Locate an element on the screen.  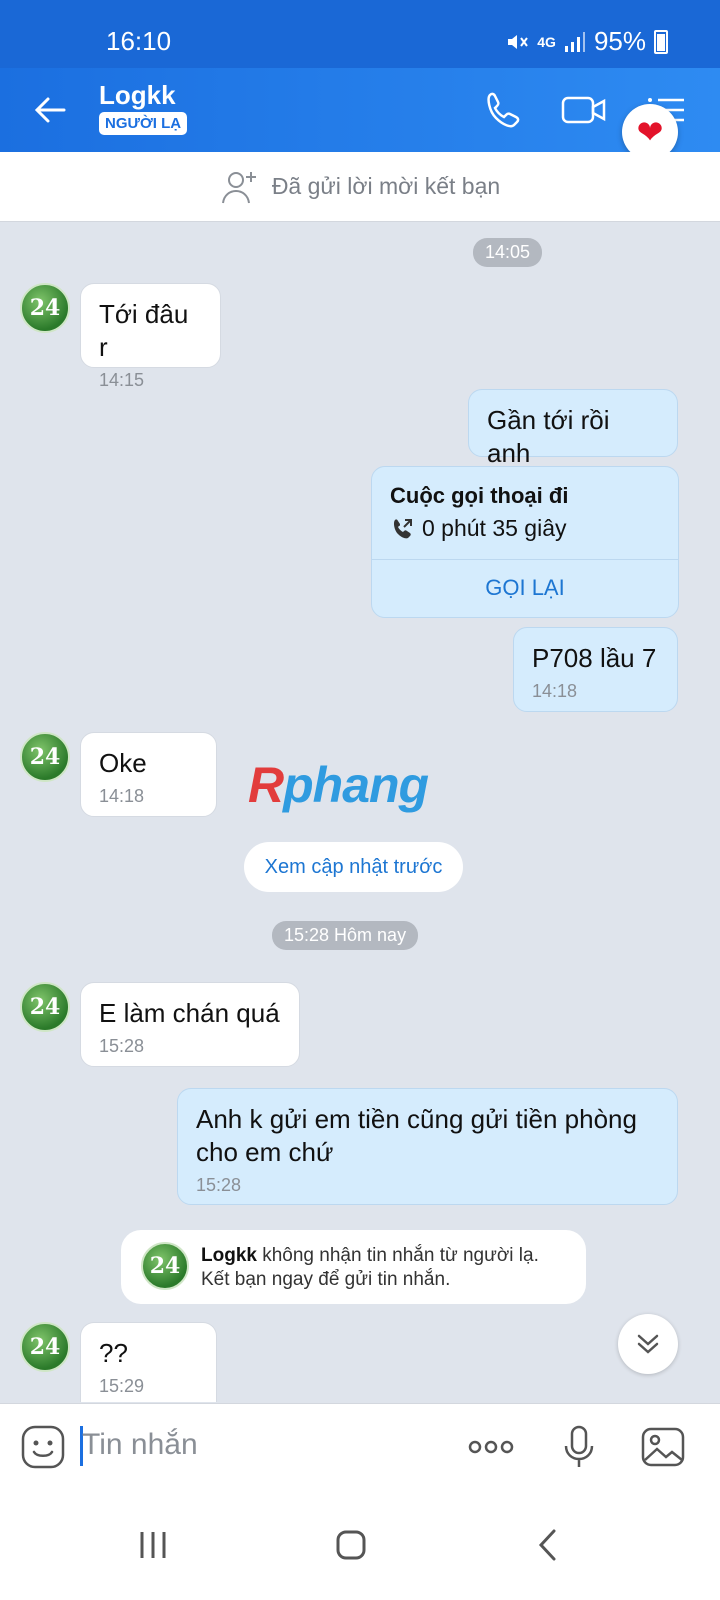
recent-apps-icon is located at coordinates (153, 1545).